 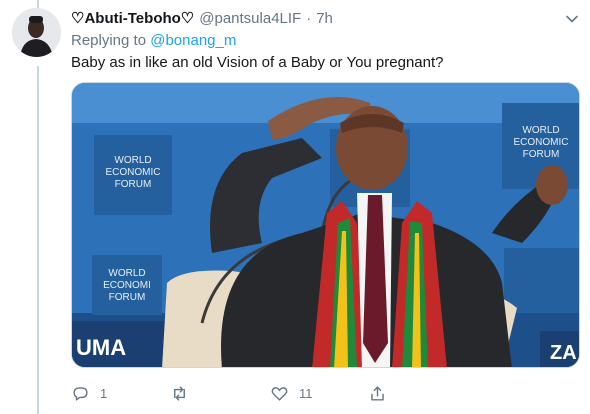 What do you see at coordinates (109, 40) in the screenshot?
I see `replying-prefix: Replying to` at bounding box center [109, 40].